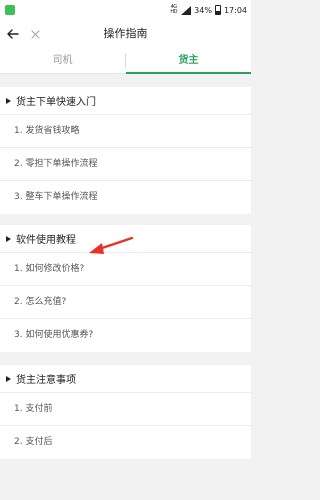 The height and width of the screenshot is (500, 320). Describe the element at coordinates (125, 101) in the screenshot. I see `section-header: 货主下单快速入门` at that location.